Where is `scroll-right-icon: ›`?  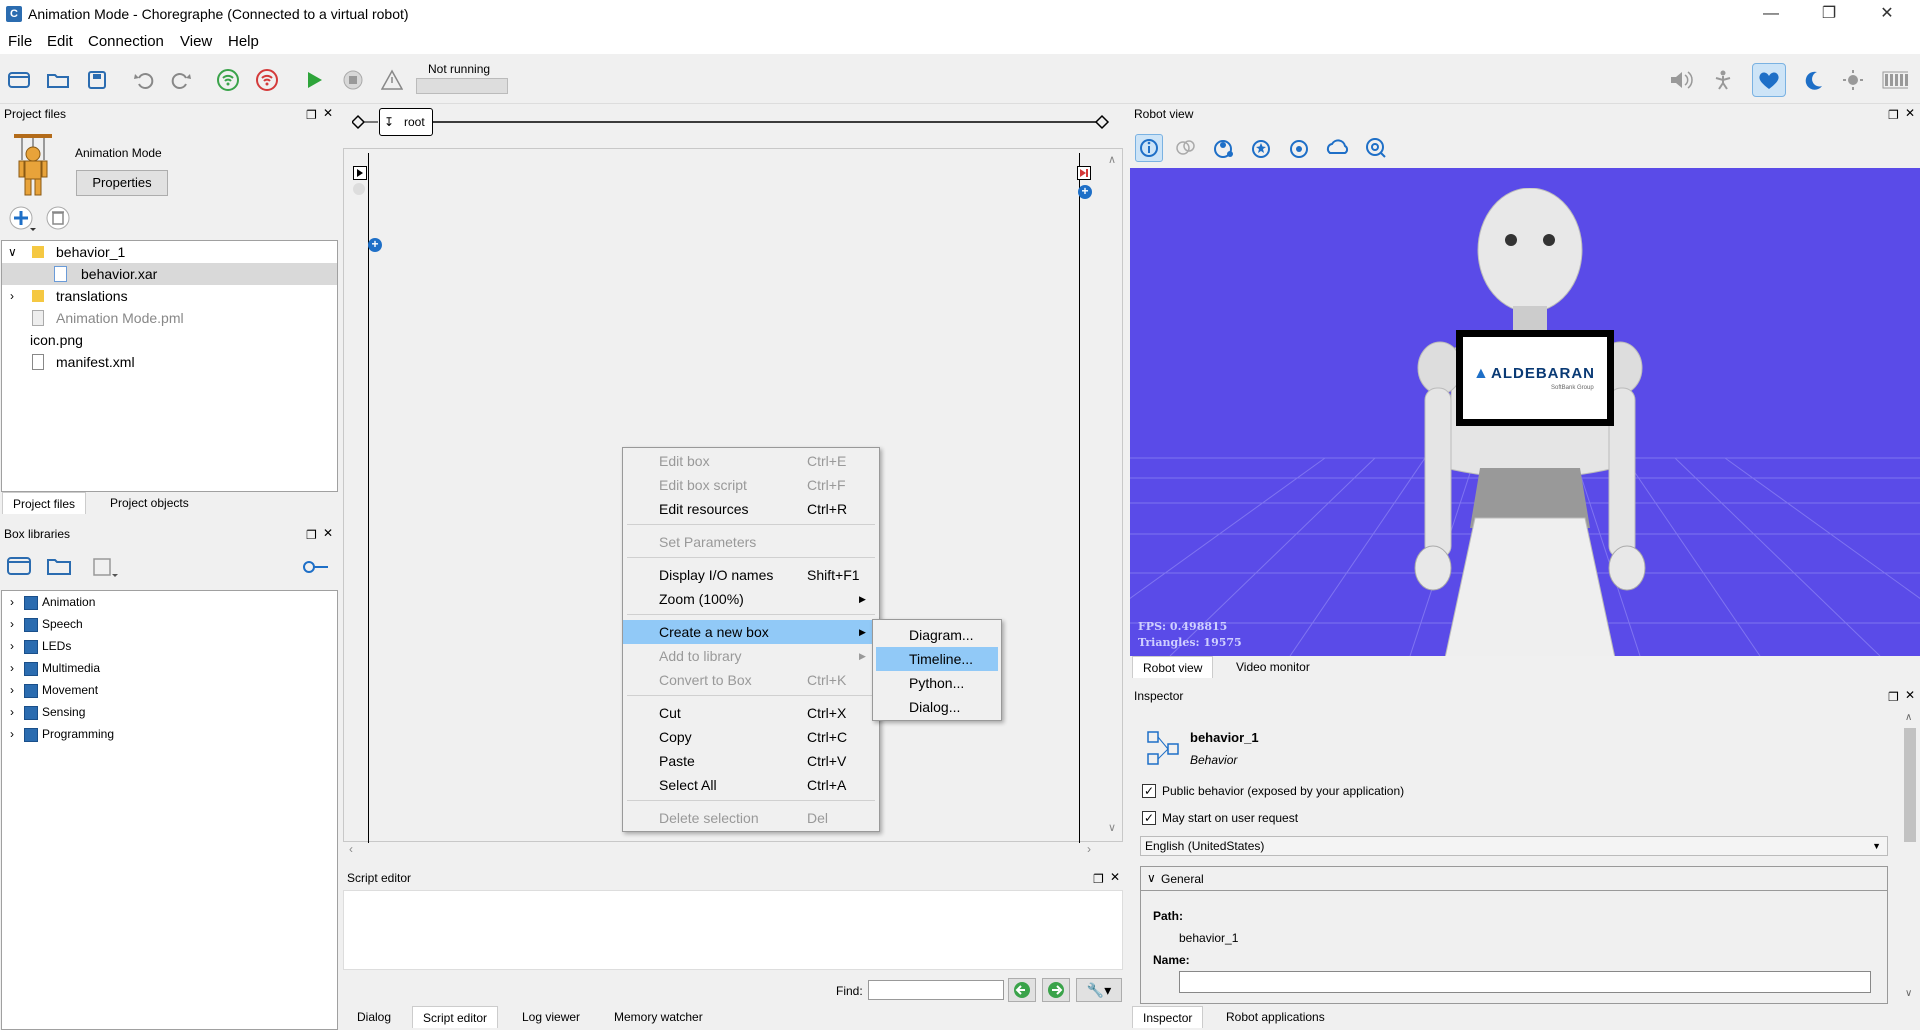 scroll-right-icon: › is located at coordinates (1089, 849).